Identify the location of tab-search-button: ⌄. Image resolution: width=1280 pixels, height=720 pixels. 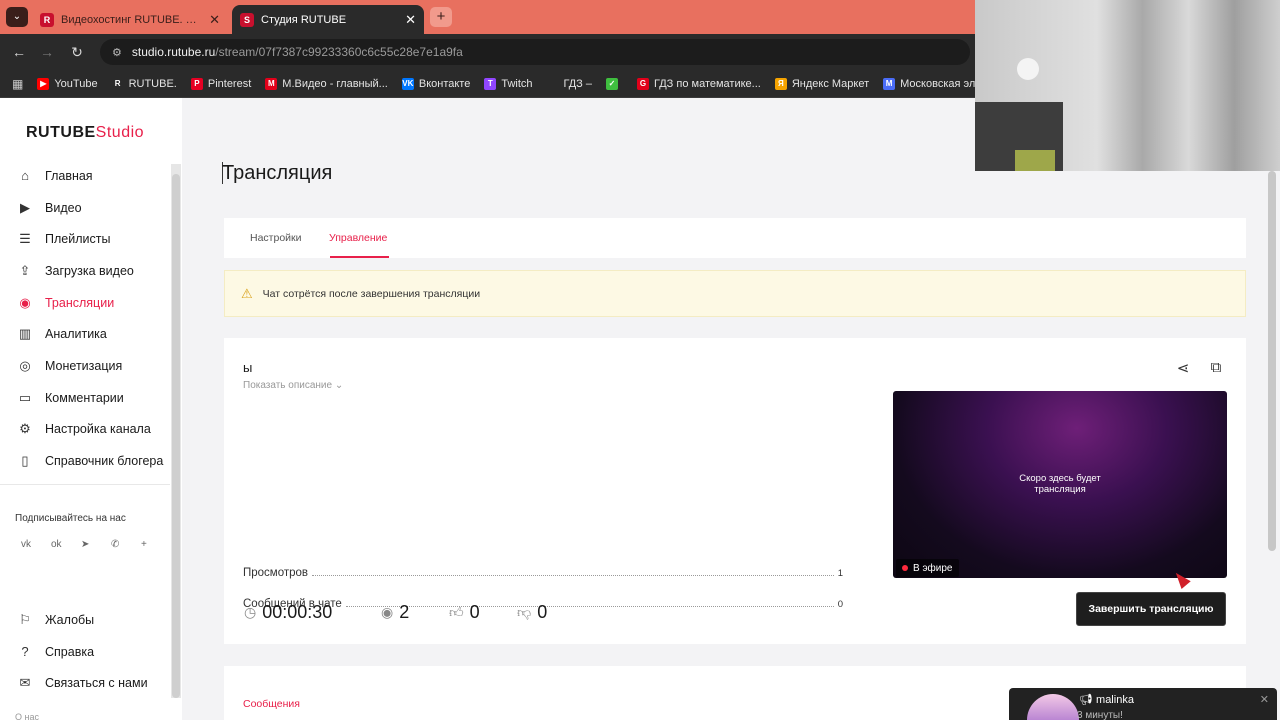
(17, 17).